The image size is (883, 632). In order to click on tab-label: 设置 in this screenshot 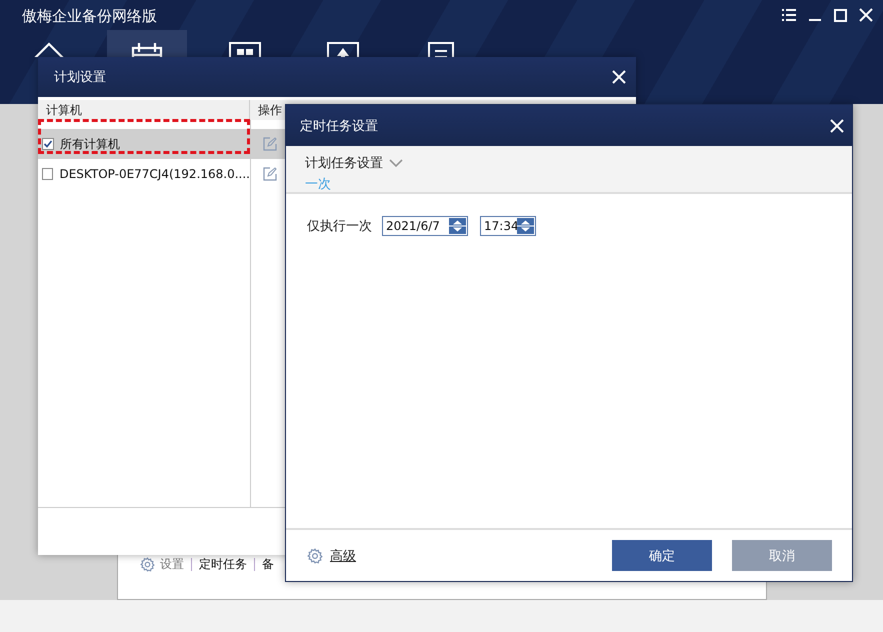, I will do `click(172, 564)`.